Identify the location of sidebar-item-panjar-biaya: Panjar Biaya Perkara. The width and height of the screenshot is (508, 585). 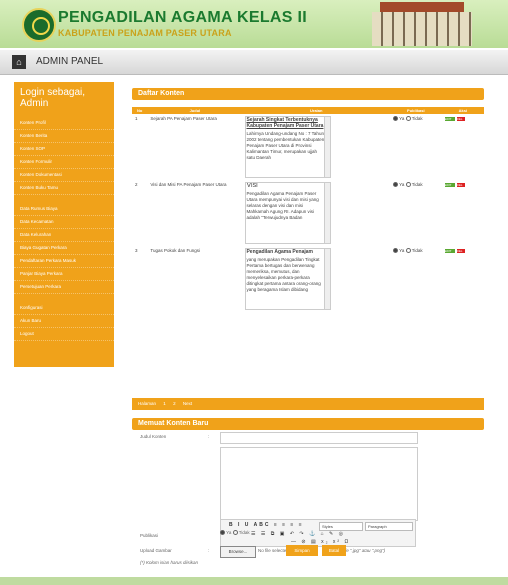
(64, 274).